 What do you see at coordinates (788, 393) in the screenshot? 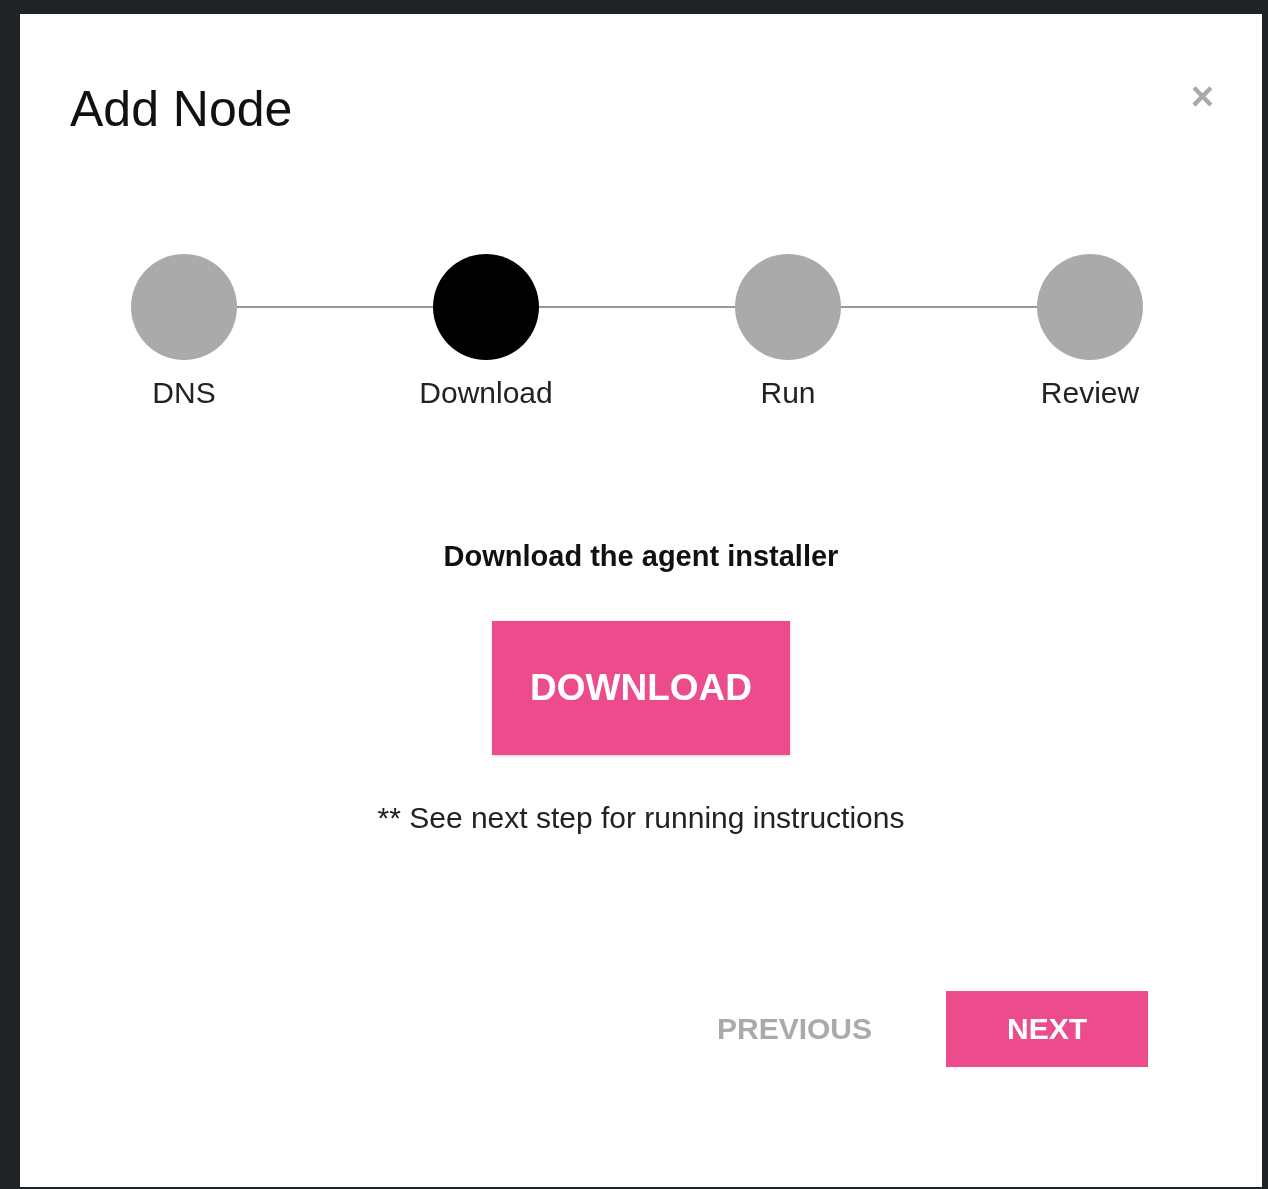
I see `step-label: Run` at bounding box center [788, 393].